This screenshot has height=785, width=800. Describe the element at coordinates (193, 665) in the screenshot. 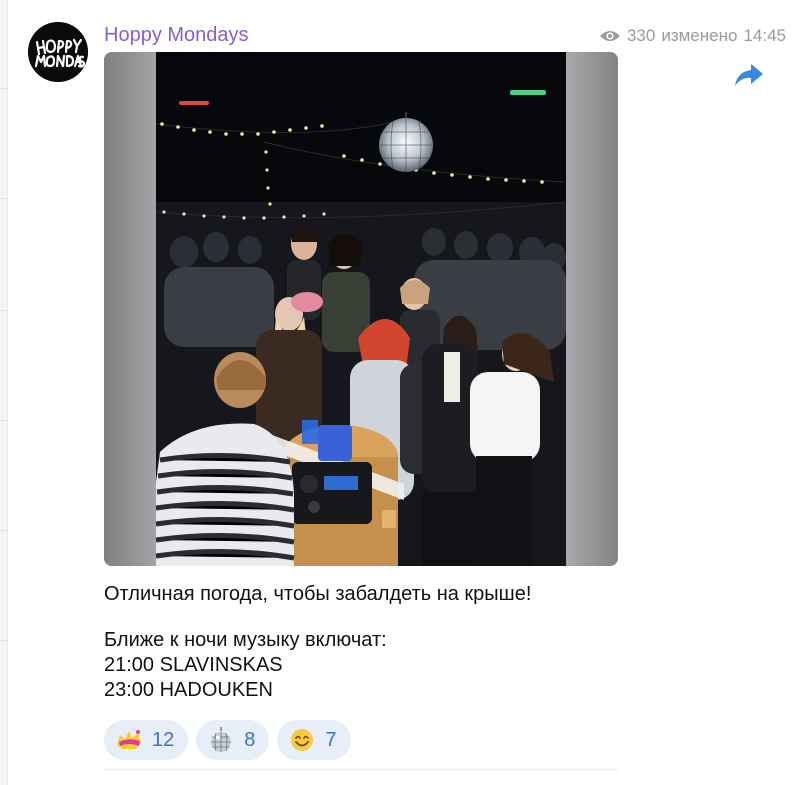

I see `post-text-line: 21:00 SLAVINSKAS` at that location.